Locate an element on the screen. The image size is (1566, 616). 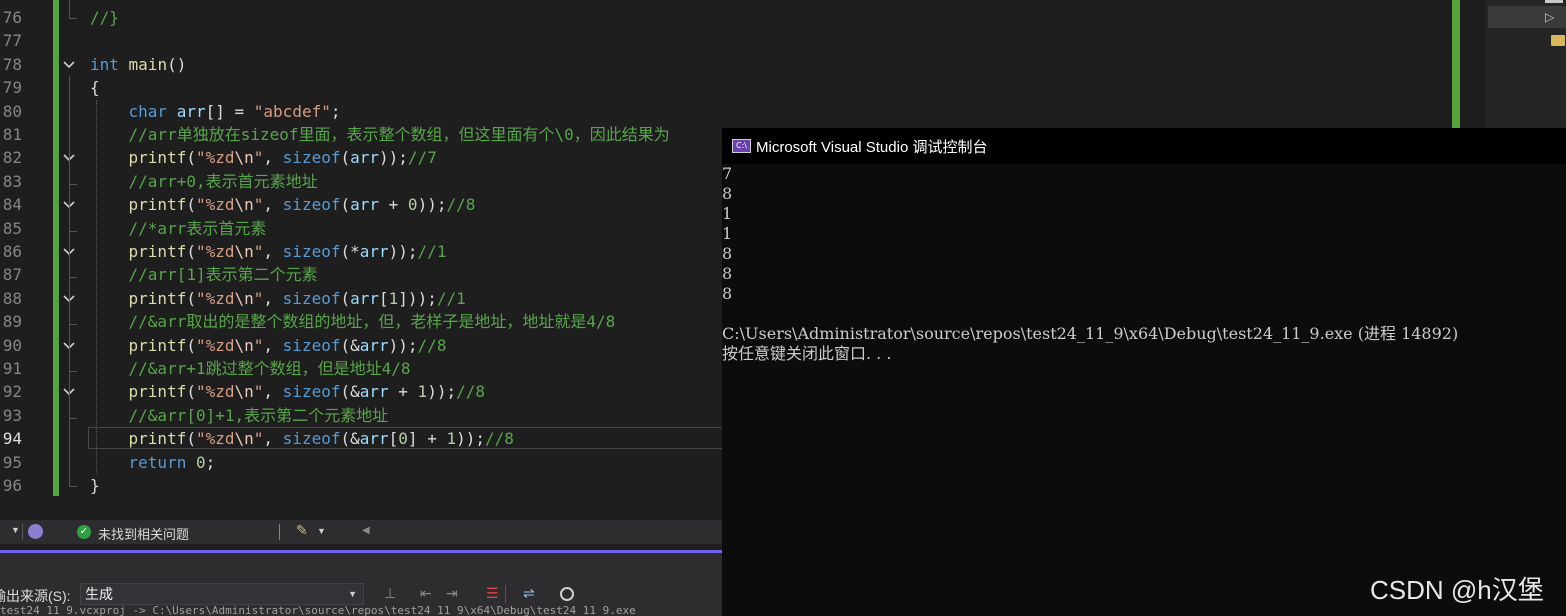
scrollbar-change-marker is located at coordinates (1456, 64).